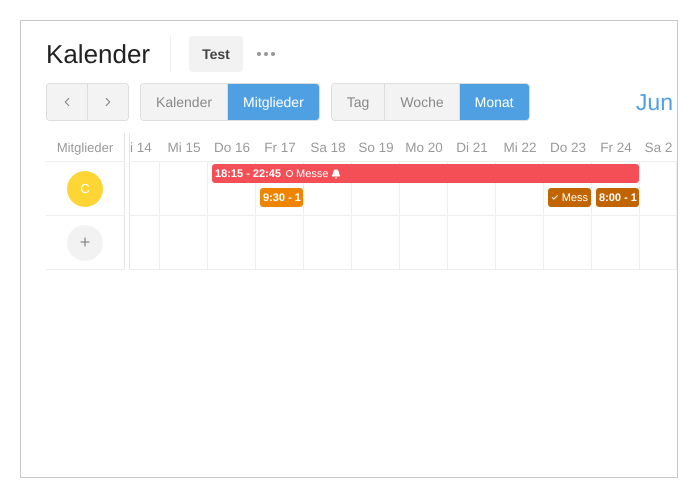 This screenshot has width=700, height=500. I want to click on event-bar: 8:00 - 1, so click(617, 197).